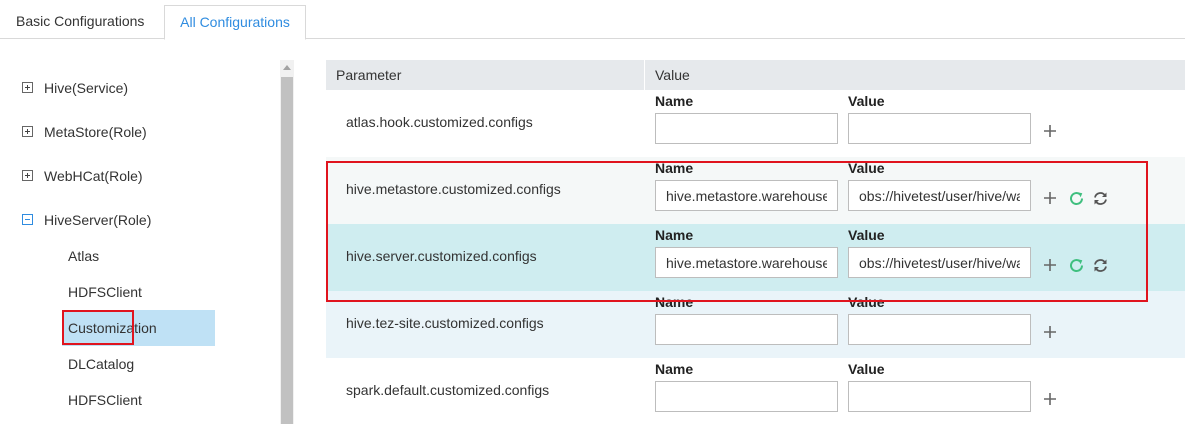 This screenshot has height=425, width=1185. I want to click on parameter-name: hive.tez-site.customized.configs, so click(445, 323).